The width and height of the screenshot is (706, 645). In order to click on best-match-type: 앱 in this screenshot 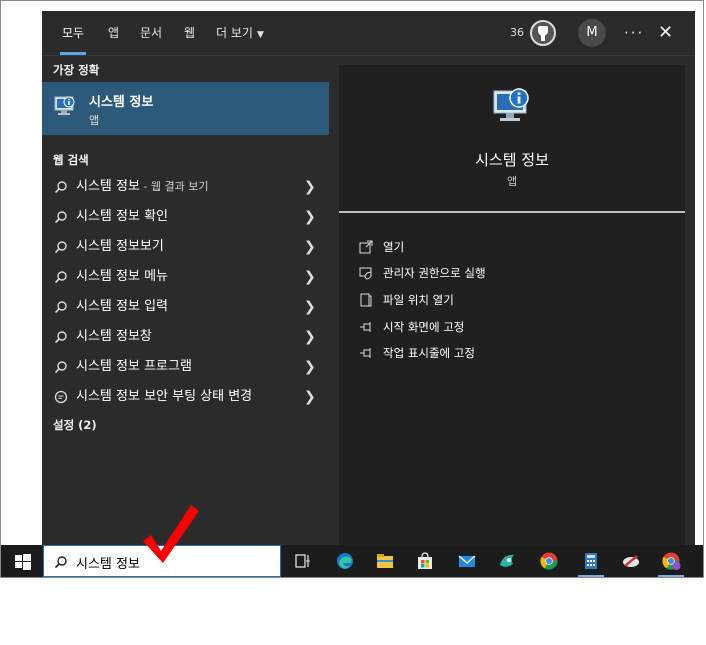, I will do `click(94, 120)`.